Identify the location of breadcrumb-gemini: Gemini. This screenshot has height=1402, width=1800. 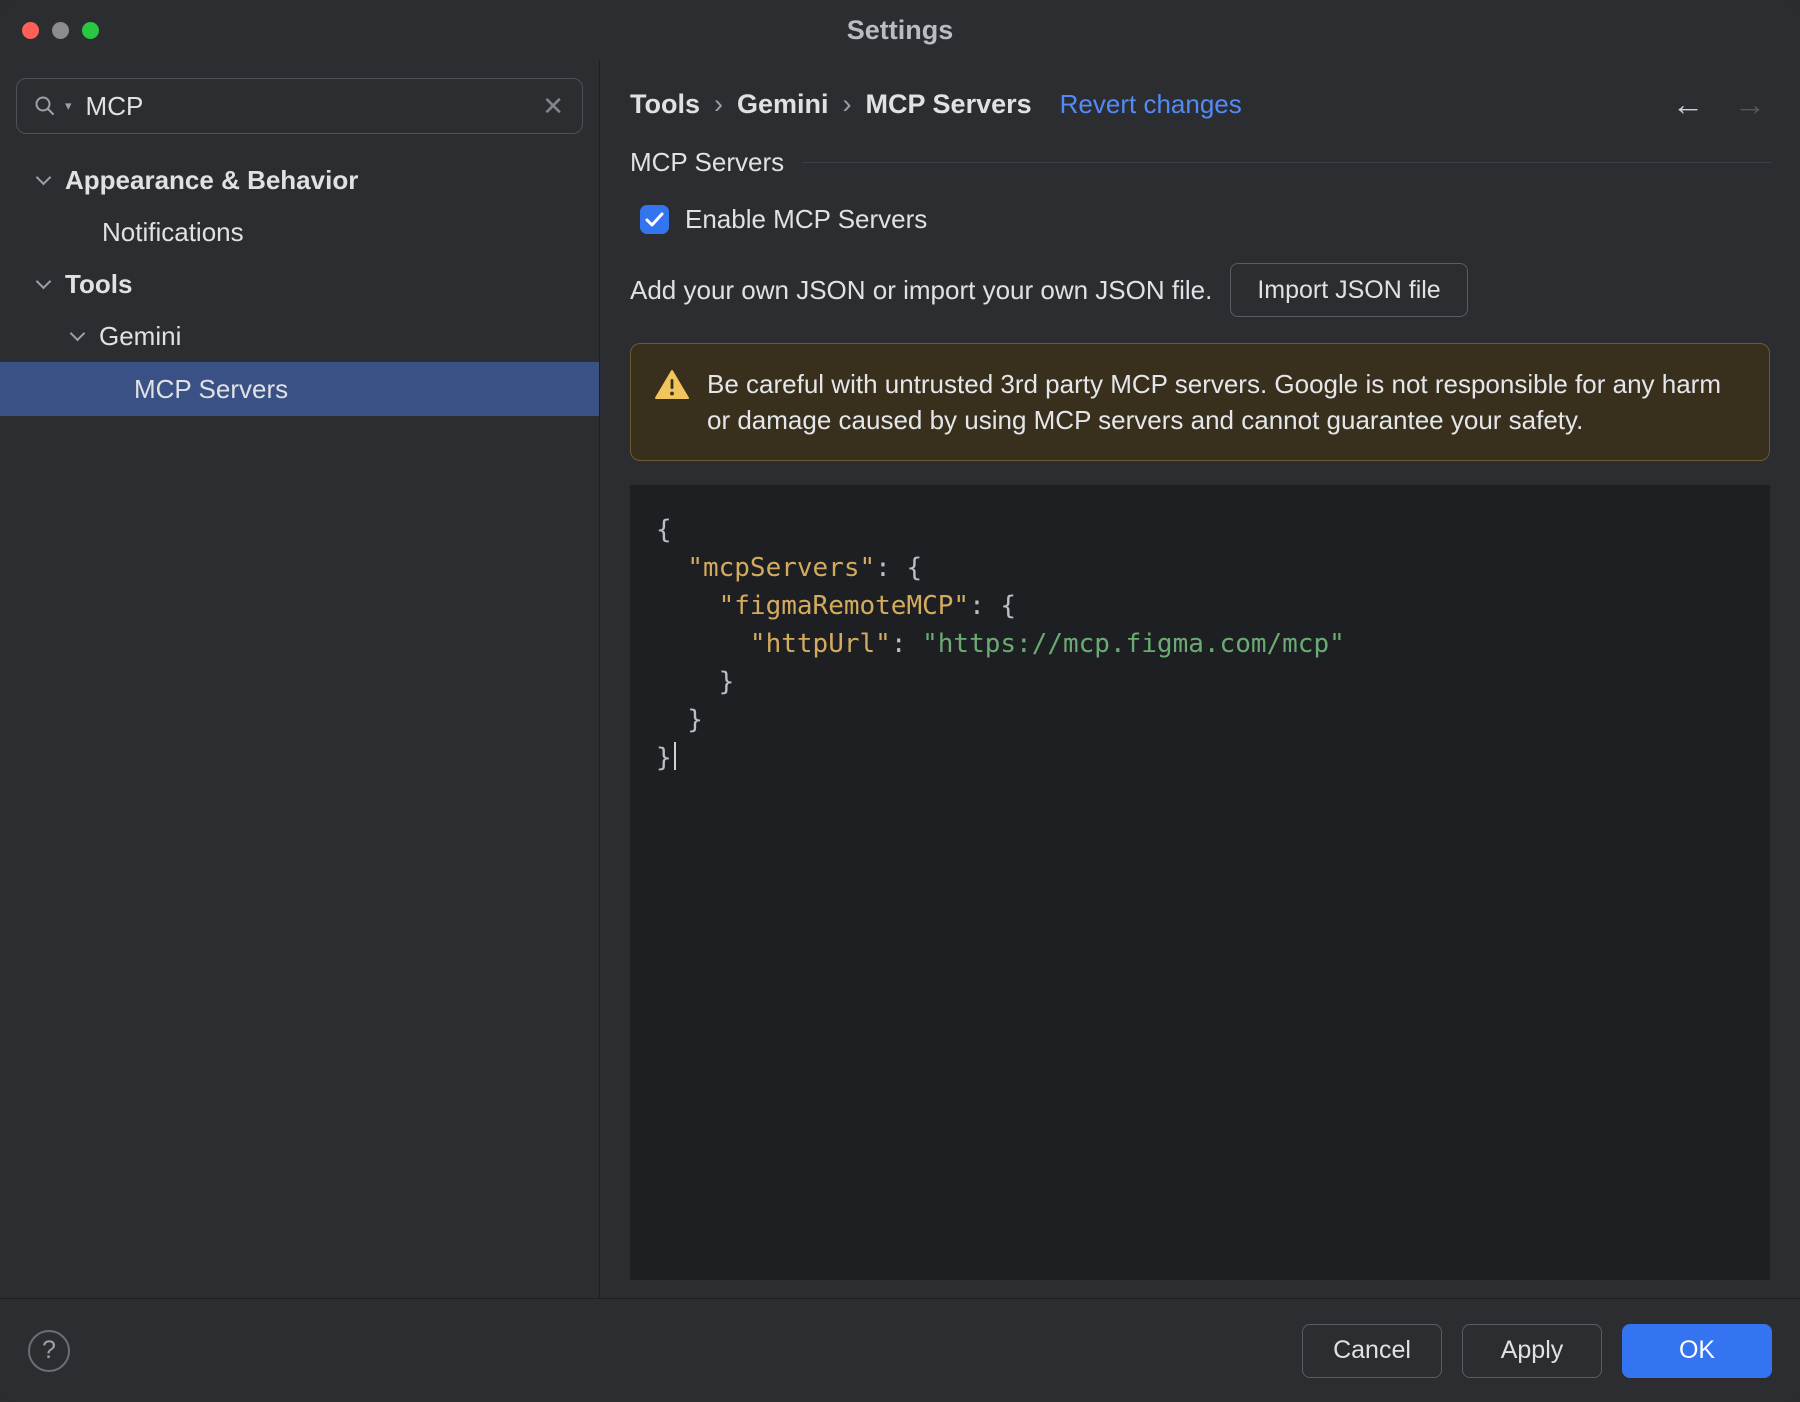
(783, 104).